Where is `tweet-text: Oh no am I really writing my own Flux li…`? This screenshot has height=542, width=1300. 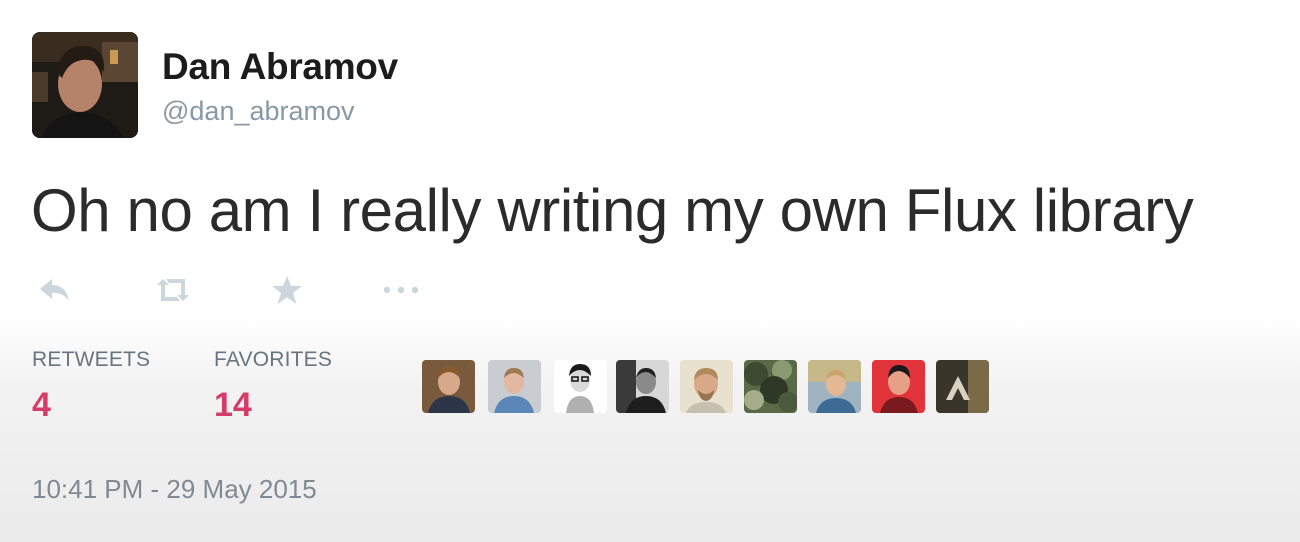 tweet-text: Oh no am I really writing my own Flux li… is located at coordinates (612, 210).